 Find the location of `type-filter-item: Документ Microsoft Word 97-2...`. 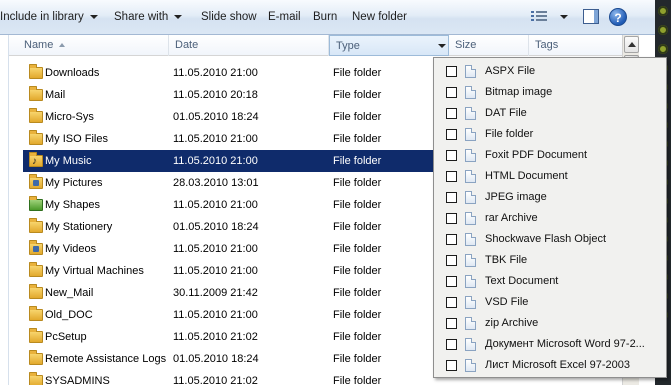

type-filter-item: Документ Microsoft Word 97-2... is located at coordinates (550, 344).